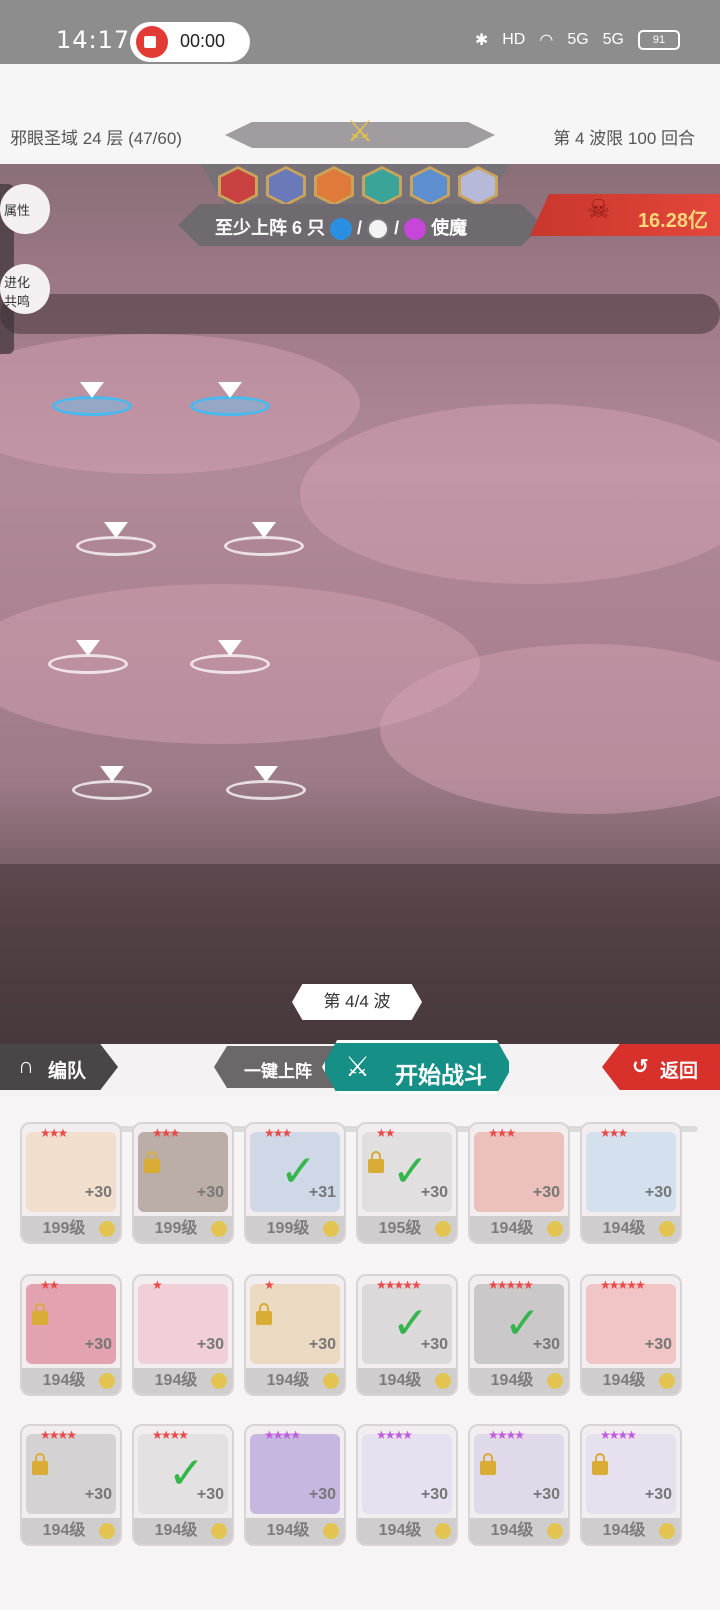 This screenshot has width=720, height=1610. Describe the element at coordinates (59, 1067) in the screenshot. I see `formation-button: 编队` at that location.